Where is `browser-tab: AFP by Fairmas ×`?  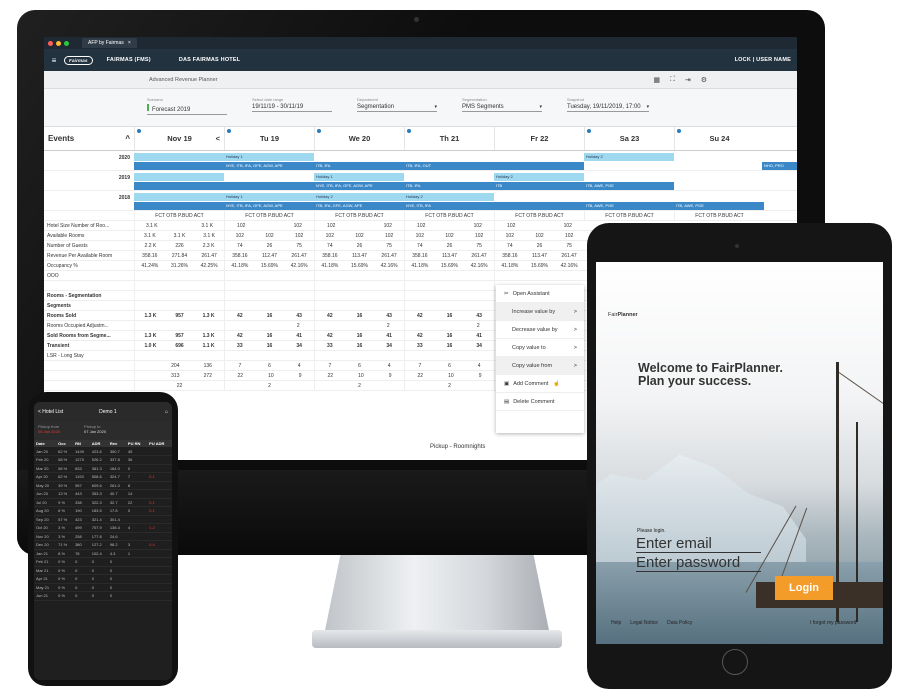 browser-tab: AFP by Fairmas × is located at coordinates (109, 43).